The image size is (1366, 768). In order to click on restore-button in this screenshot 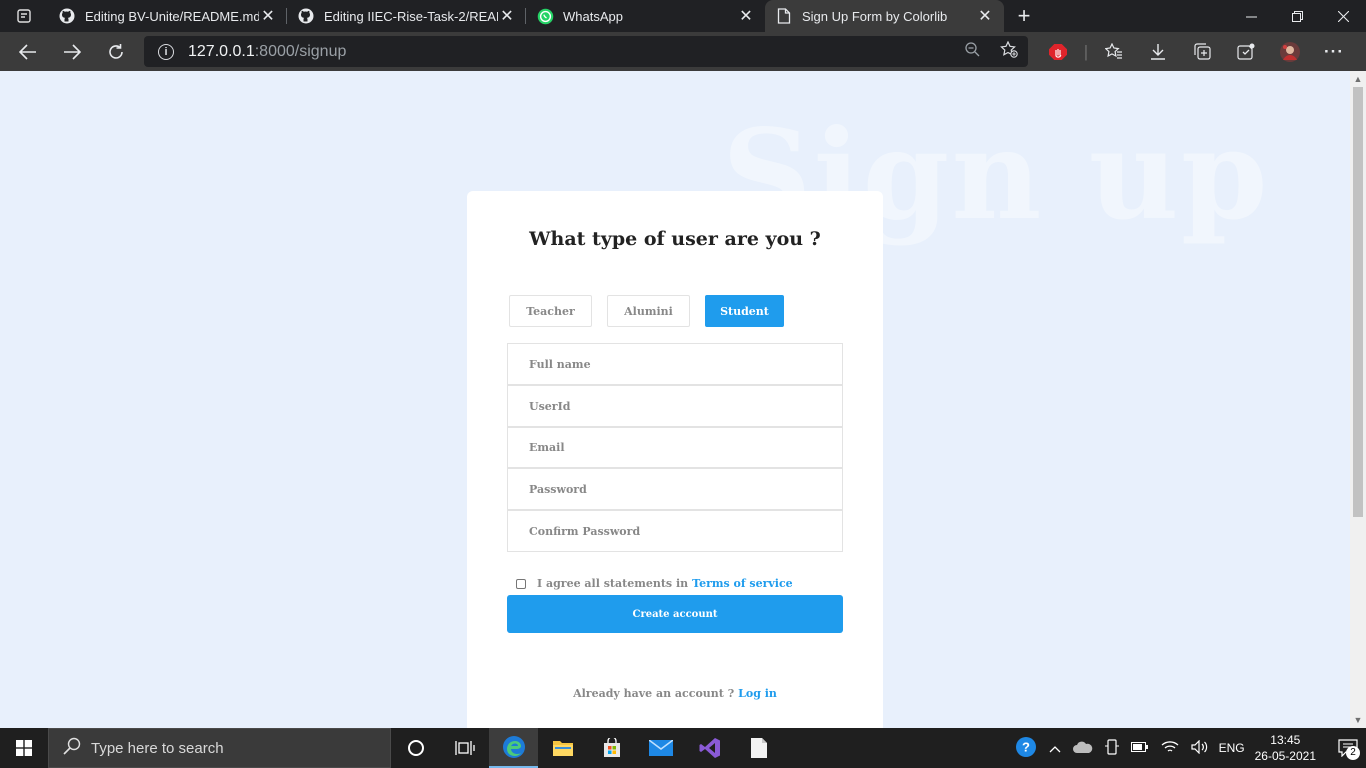, I will do `click(1297, 16)`.